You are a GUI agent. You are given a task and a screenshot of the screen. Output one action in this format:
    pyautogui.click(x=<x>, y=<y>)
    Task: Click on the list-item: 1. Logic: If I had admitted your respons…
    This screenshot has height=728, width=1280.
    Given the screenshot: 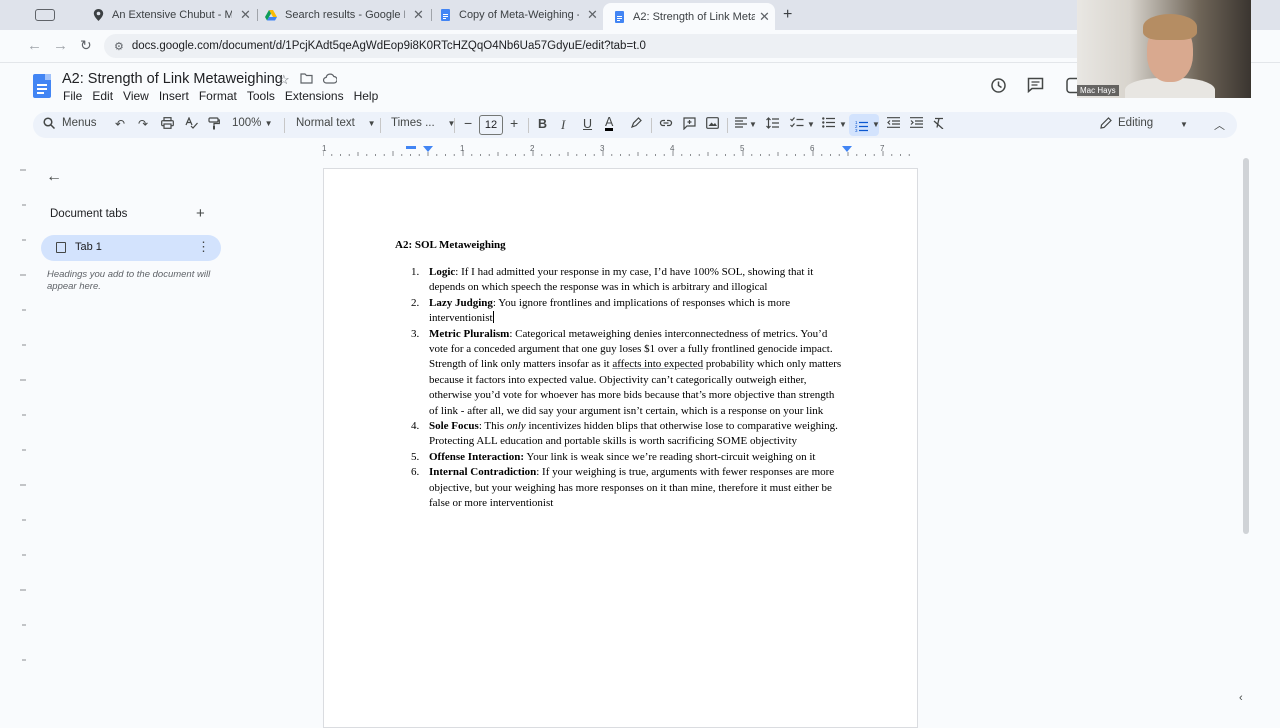 What is the action you would take?
    pyautogui.click(x=619, y=280)
    